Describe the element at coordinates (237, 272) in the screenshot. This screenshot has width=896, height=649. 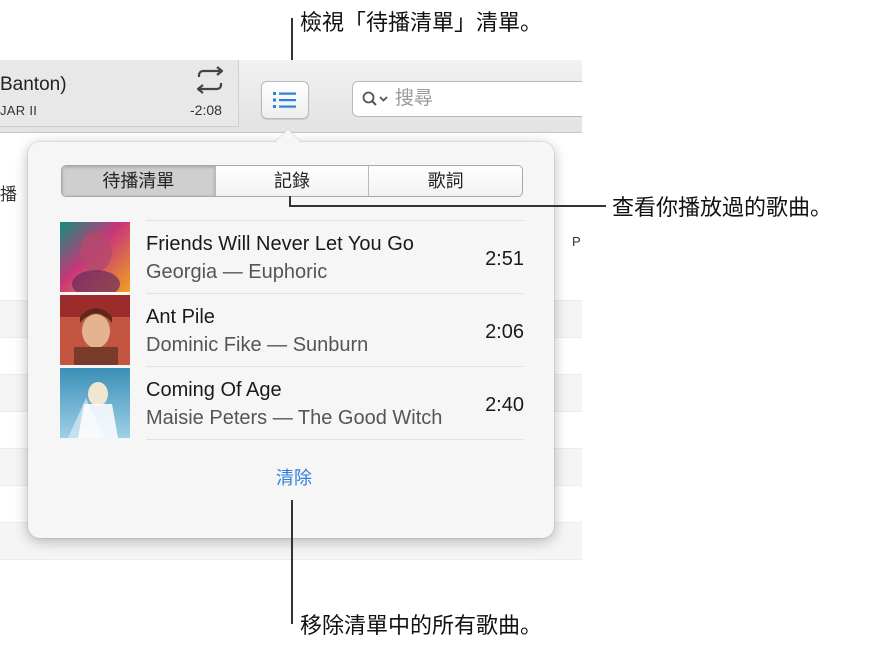
I see `track-artist-album: Georgia — Euphoric` at that location.